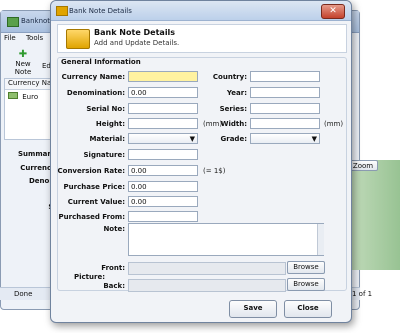 The image size is (400, 333). I want to click on back-label: Back:, so click(114, 286).